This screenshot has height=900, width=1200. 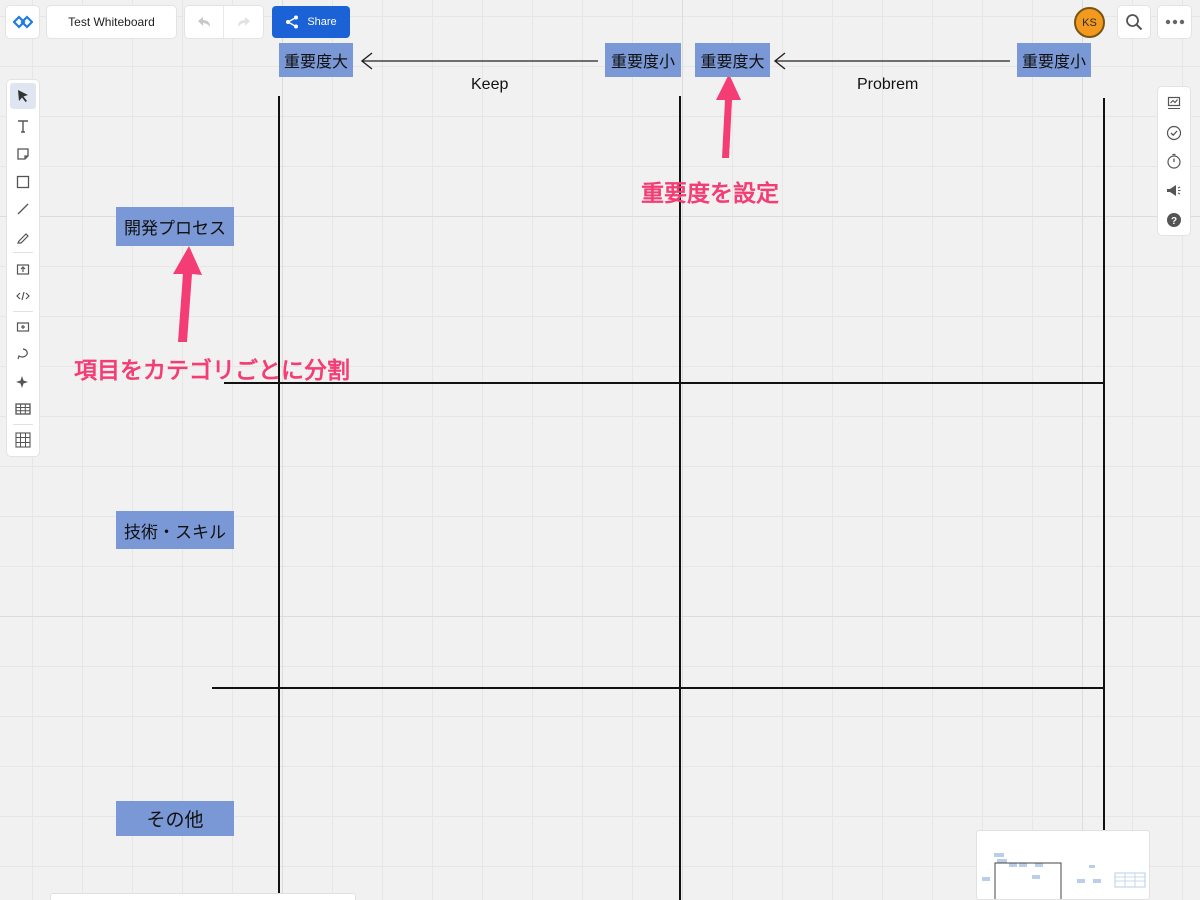 I want to click on right-toolbar: ?, so click(x=1174, y=161).